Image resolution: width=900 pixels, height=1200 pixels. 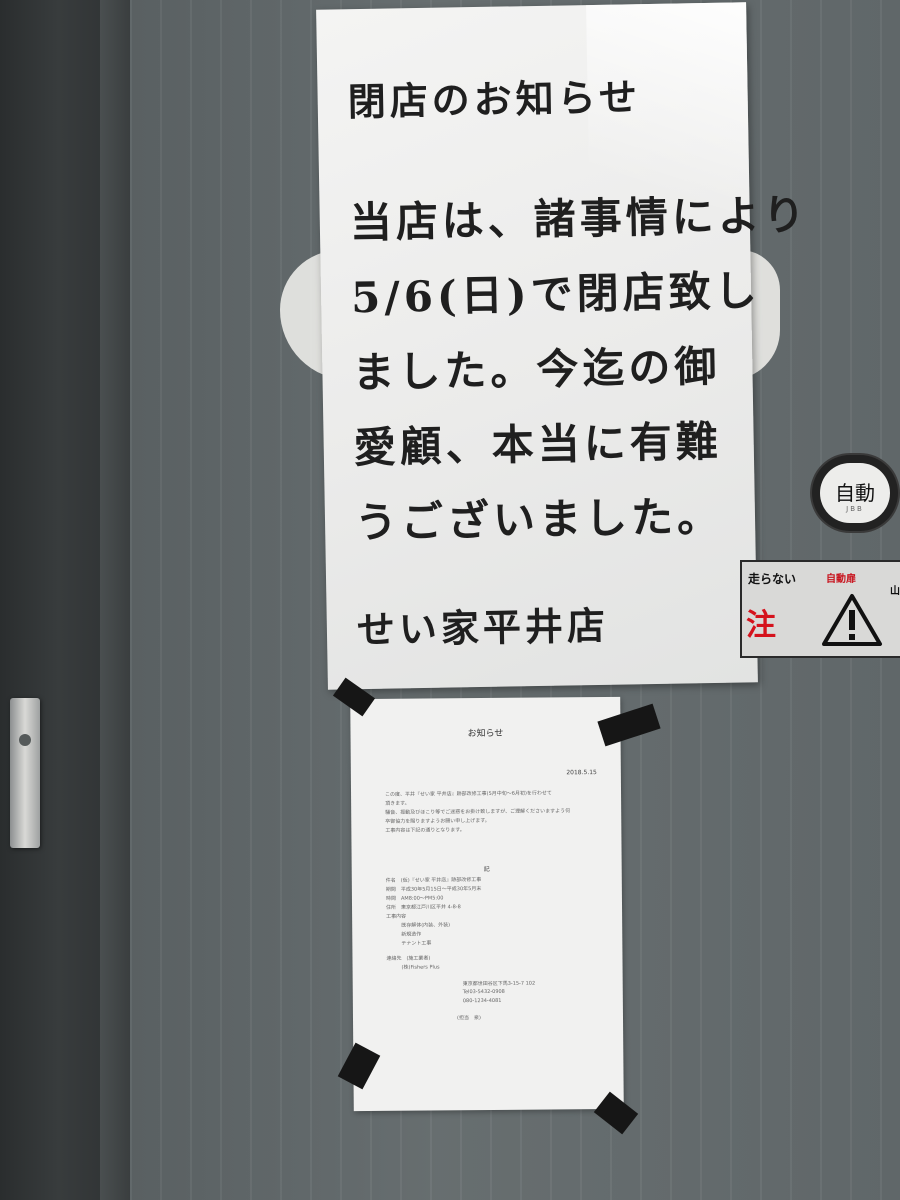 What do you see at coordinates (556, 294) in the screenshot?
I see `notice-line-2: 5/6(日)で閉店致し` at bounding box center [556, 294].